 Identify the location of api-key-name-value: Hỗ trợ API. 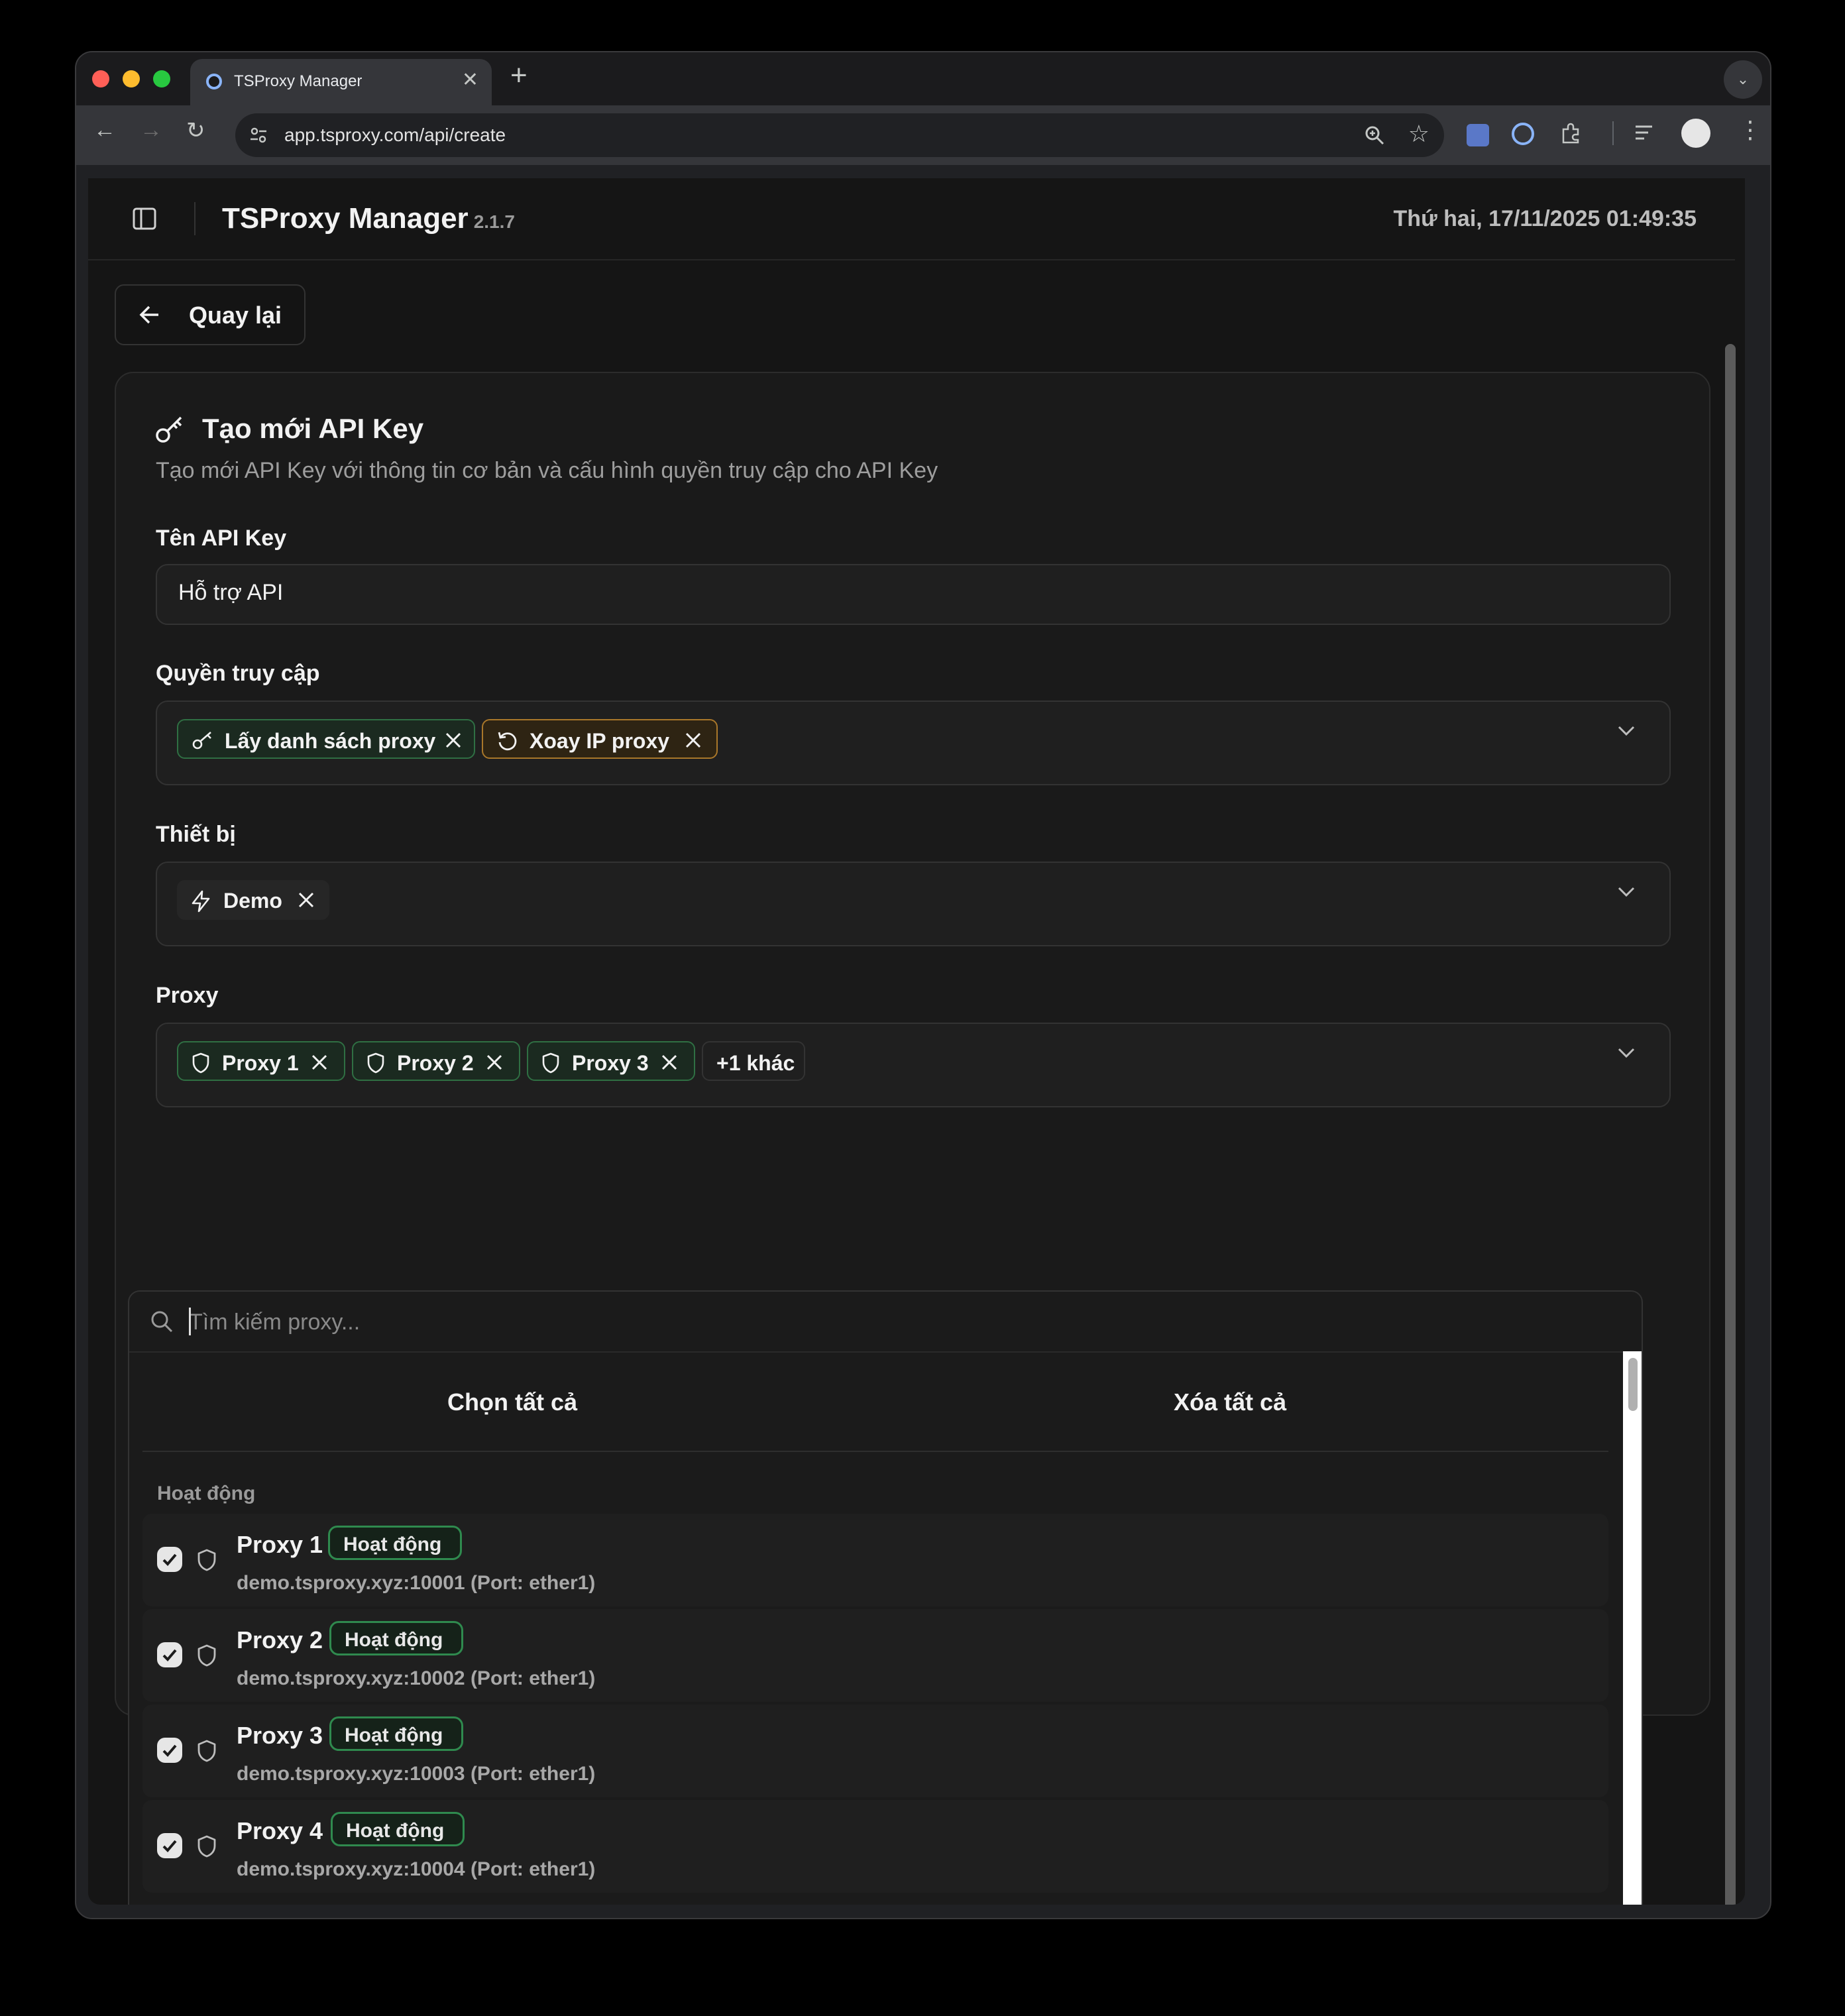
(231, 592).